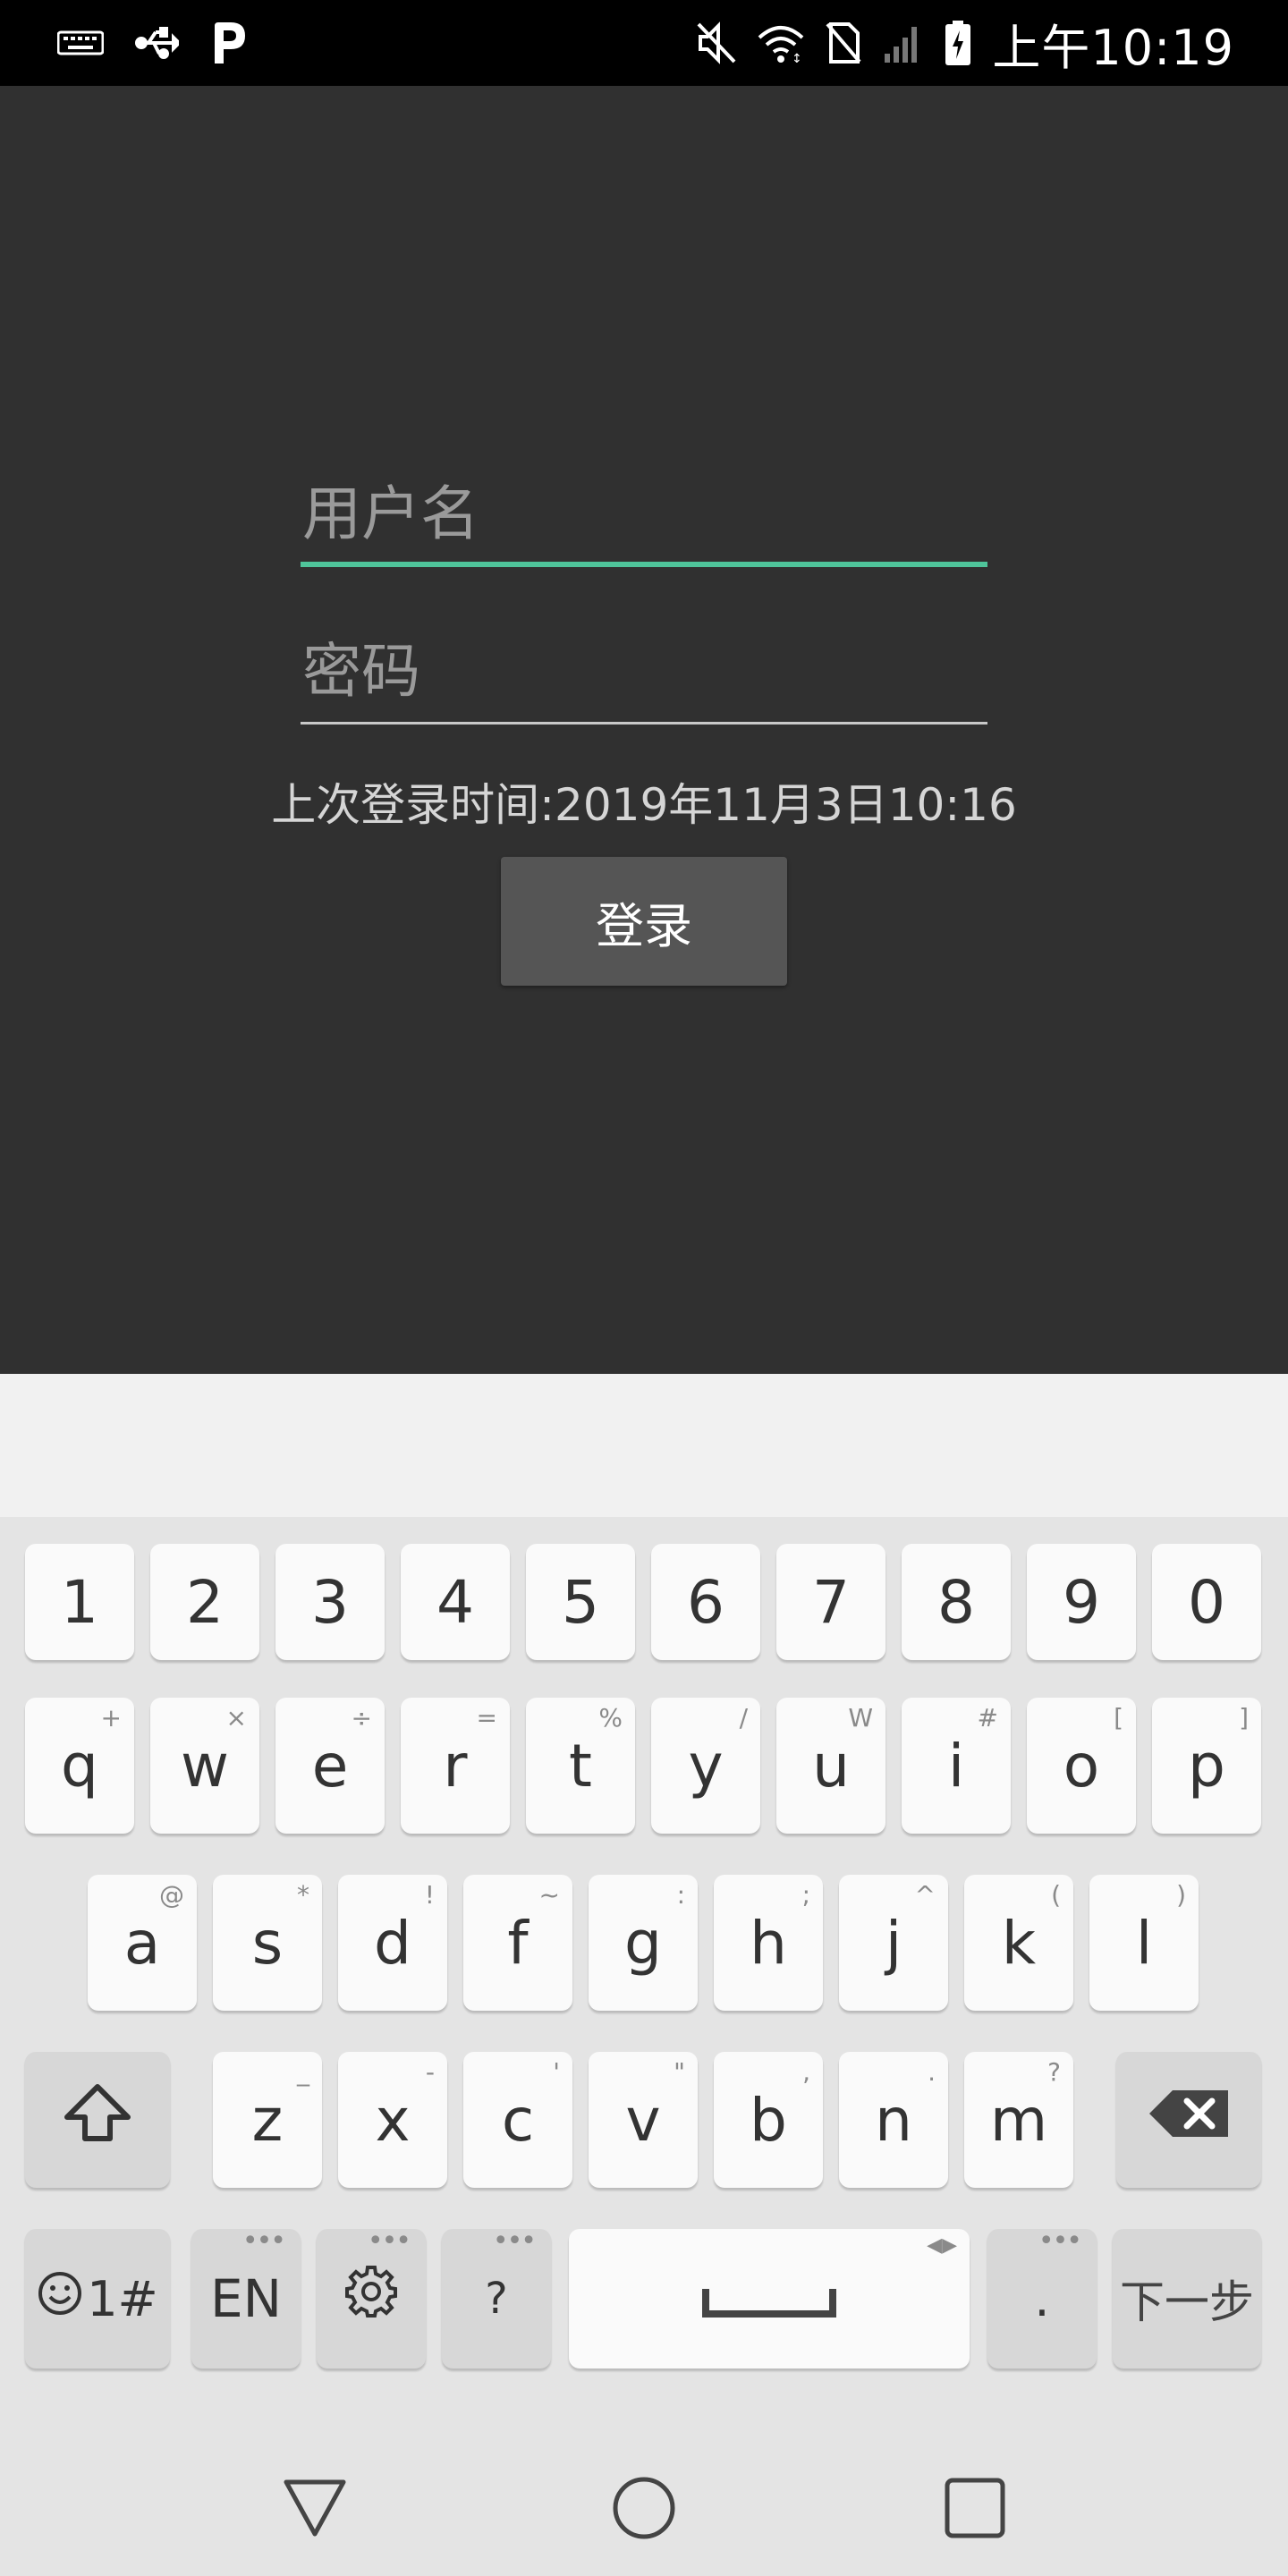  I want to click on key-hint: -, so click(430, 2072).